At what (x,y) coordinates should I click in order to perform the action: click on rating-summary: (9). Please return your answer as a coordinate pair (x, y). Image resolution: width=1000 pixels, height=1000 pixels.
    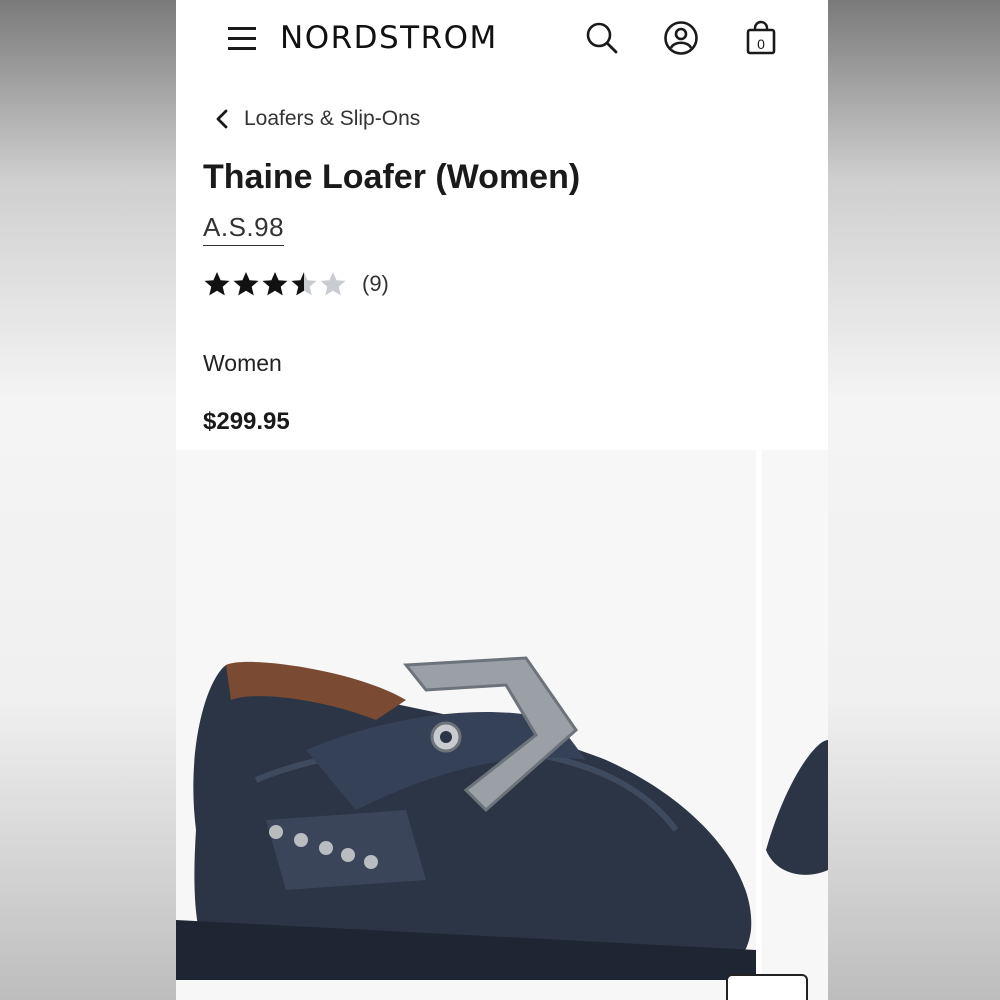
    Looking at the image, I should click on (296, 284).